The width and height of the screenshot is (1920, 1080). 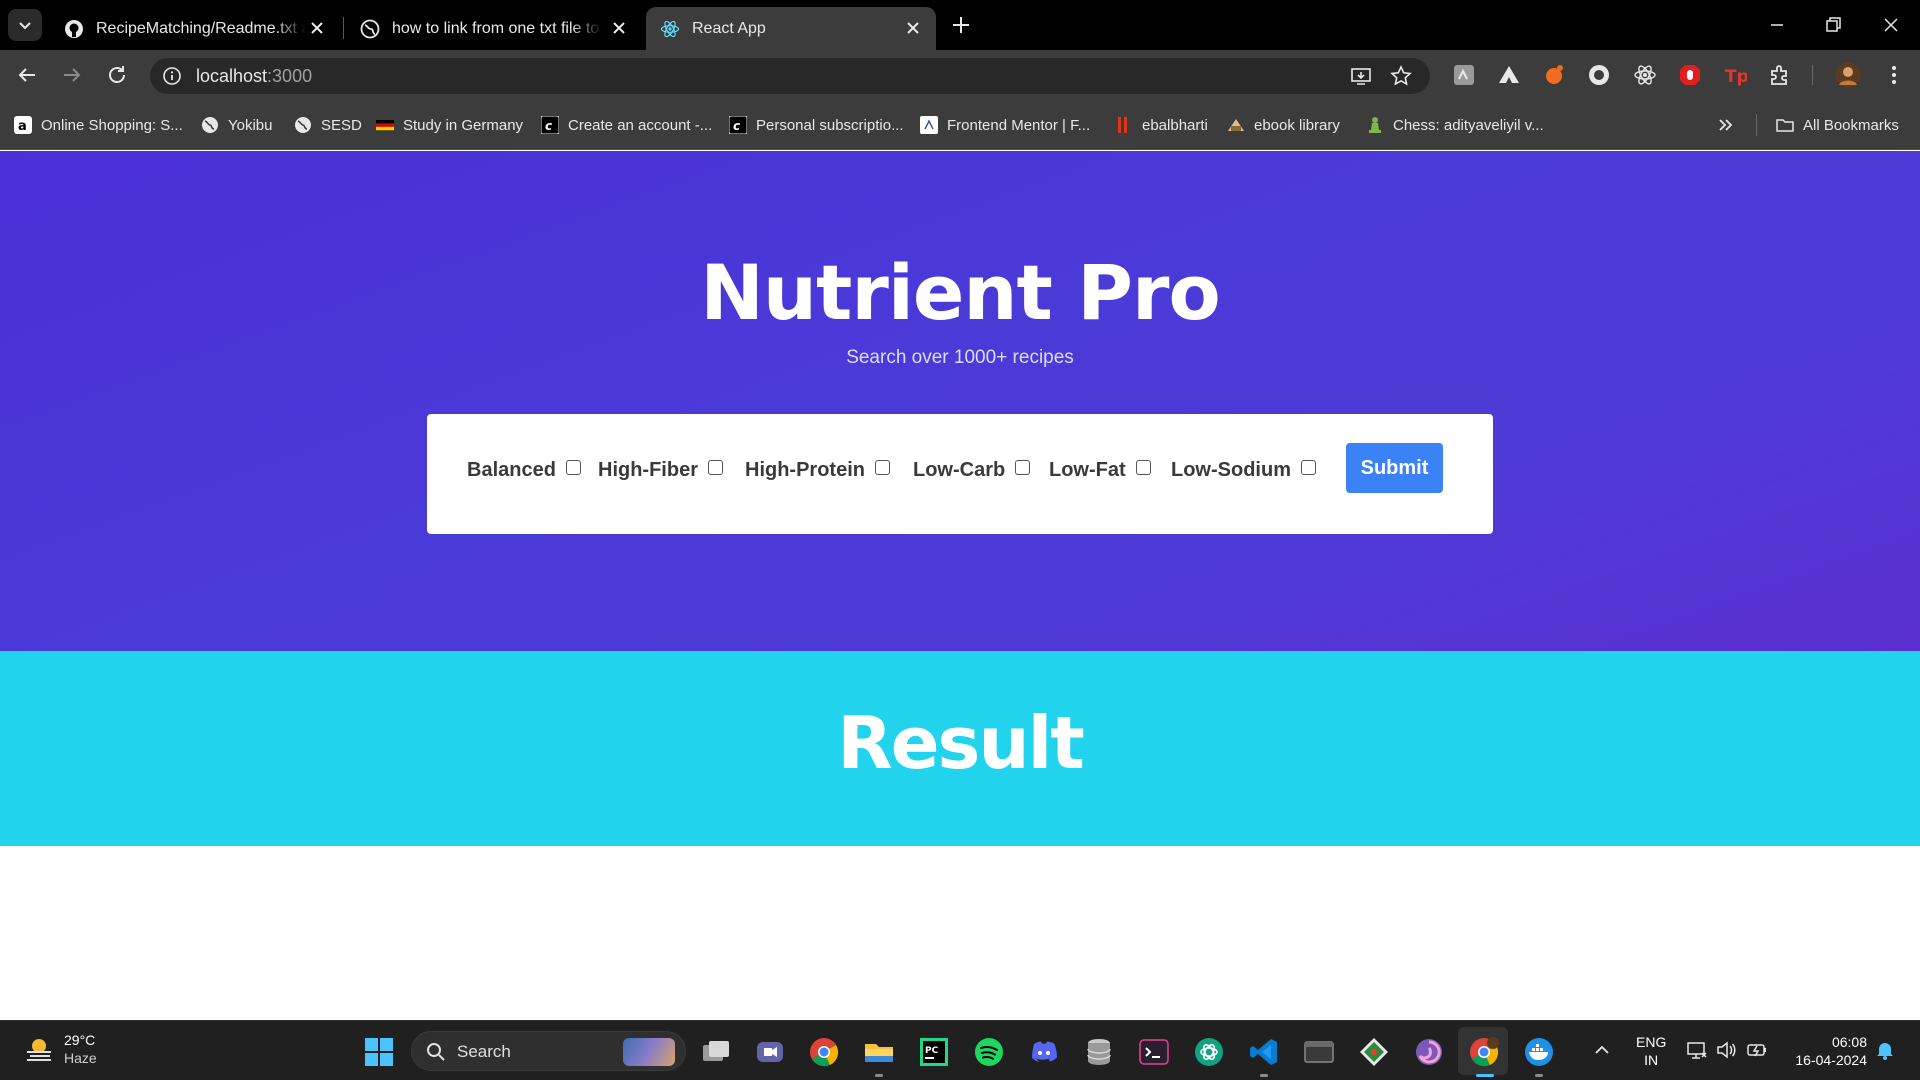 I want to click on docker-icon, so click(x=1539, y=1052).